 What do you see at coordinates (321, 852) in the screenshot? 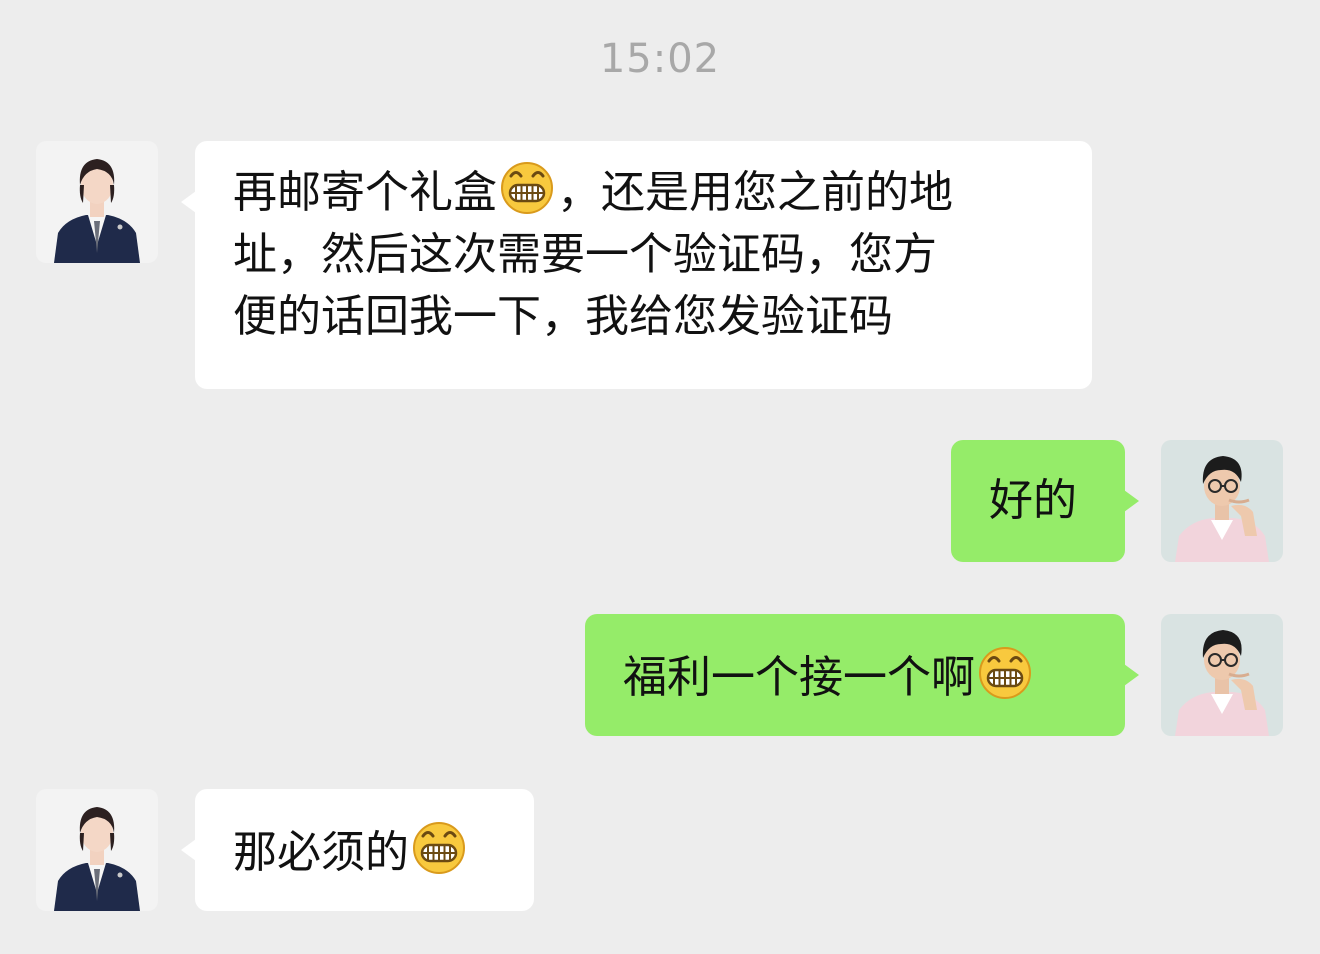
I see `message-text: 那必须的` at bounding box center [321, 852].